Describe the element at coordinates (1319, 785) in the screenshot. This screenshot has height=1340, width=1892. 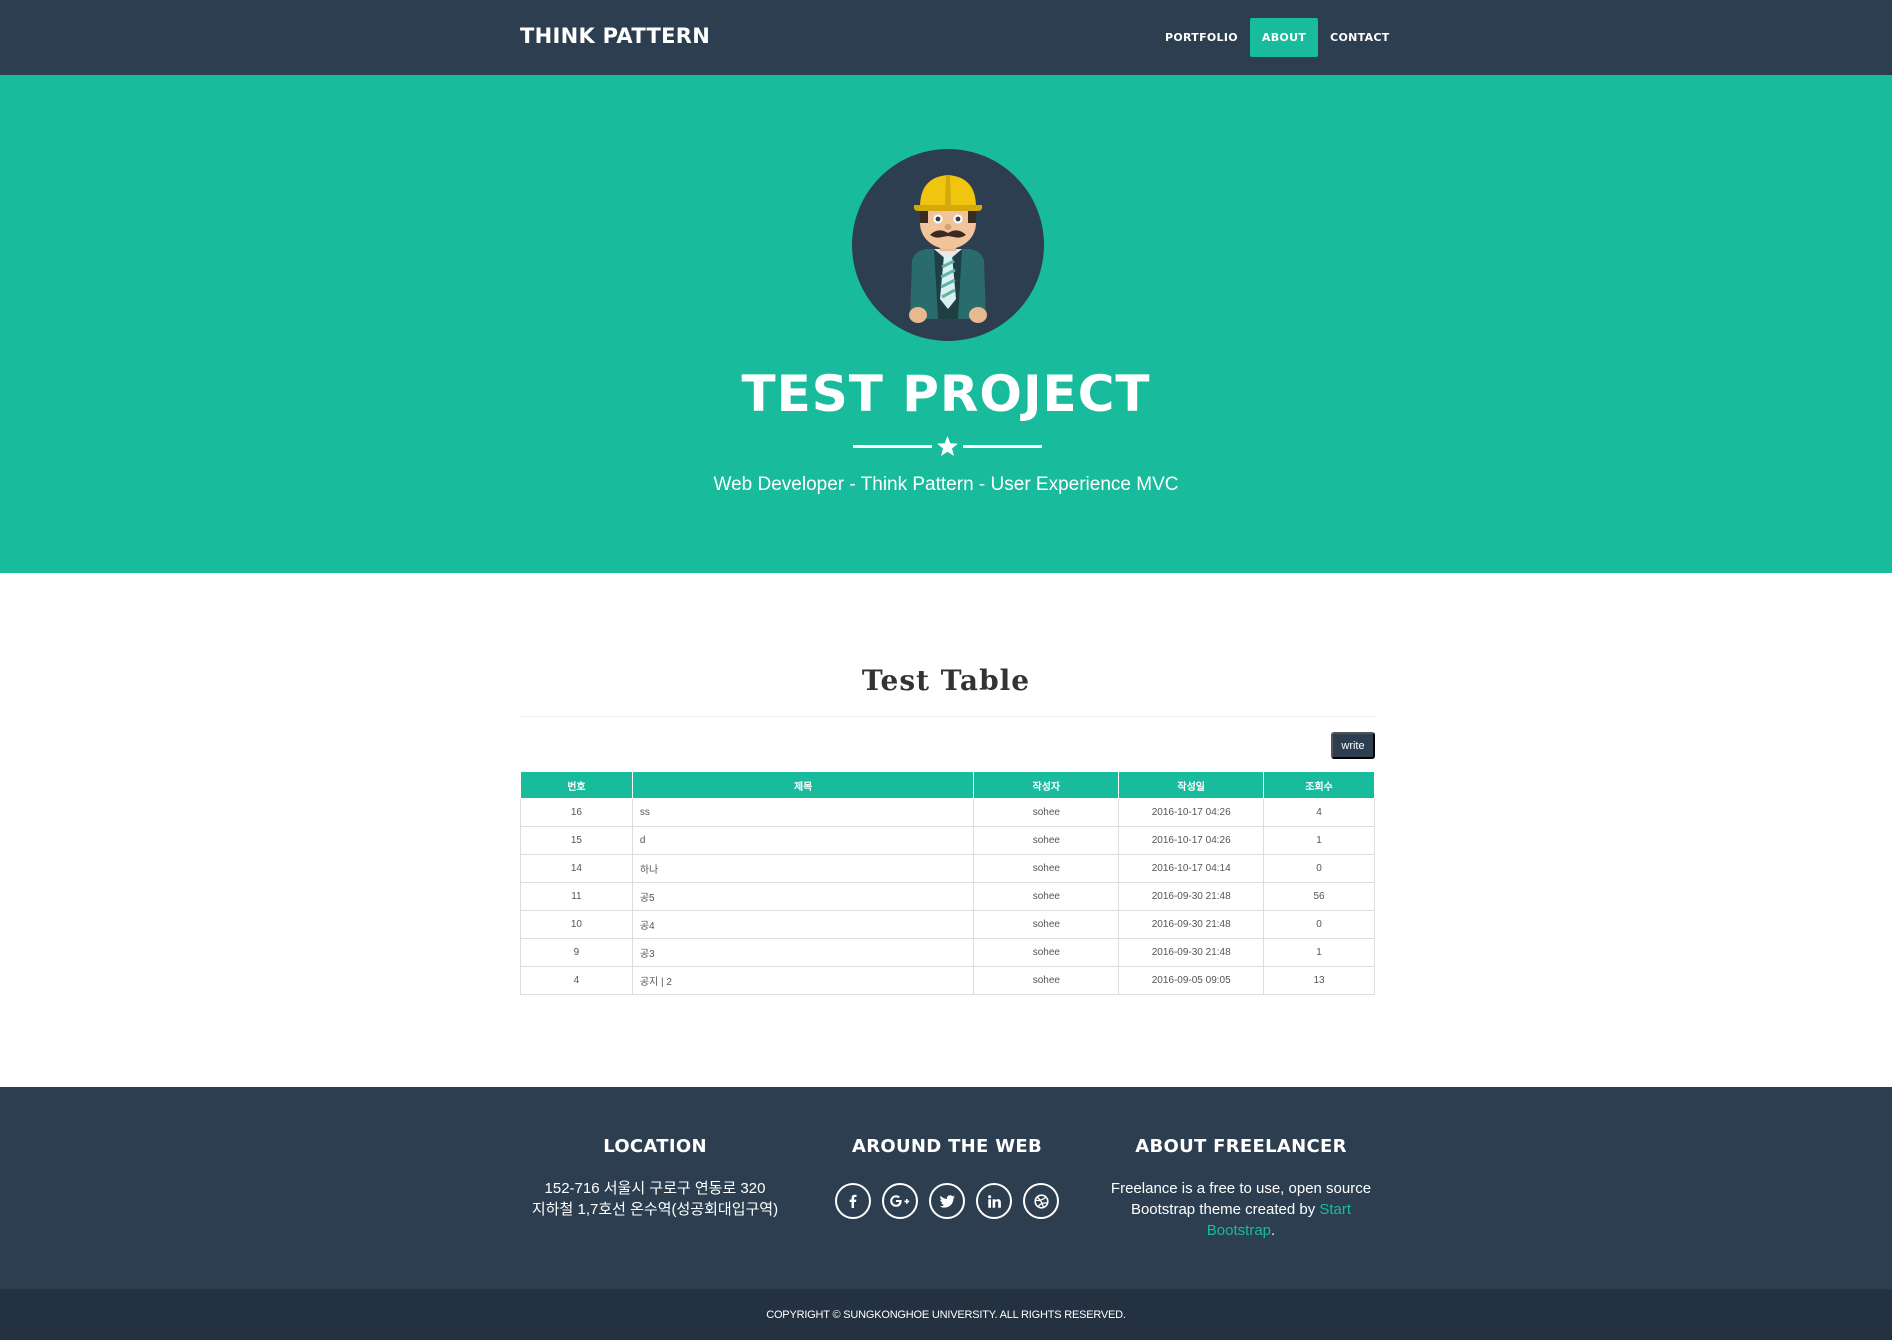
I see `header-views: 조회수` at that location.